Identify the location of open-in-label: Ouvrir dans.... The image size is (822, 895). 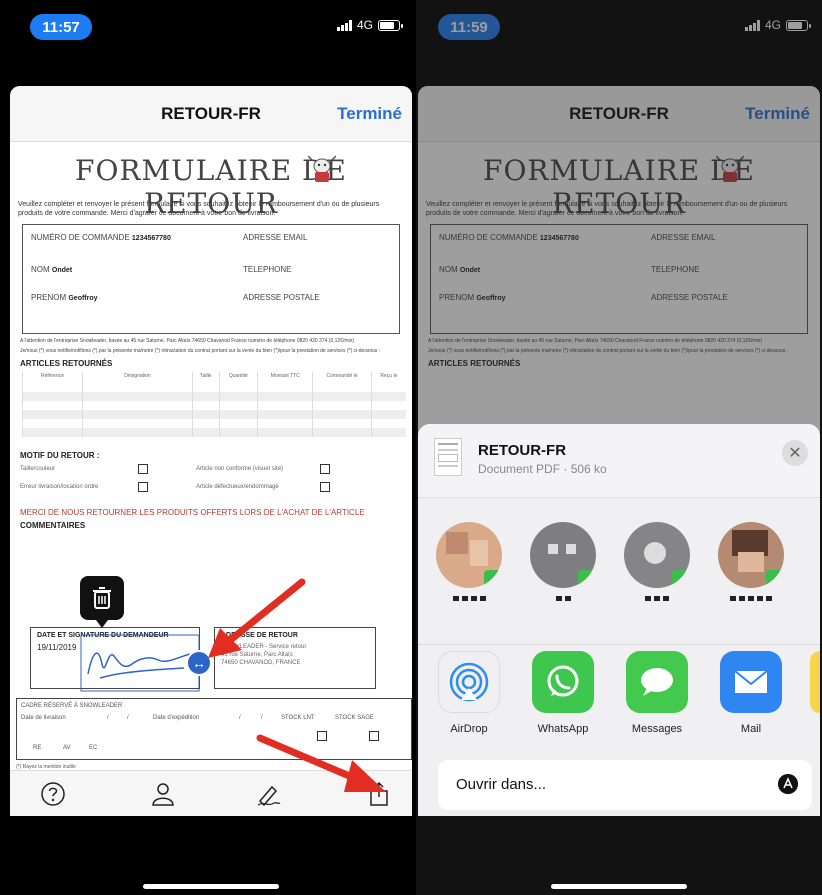
(501, 784).